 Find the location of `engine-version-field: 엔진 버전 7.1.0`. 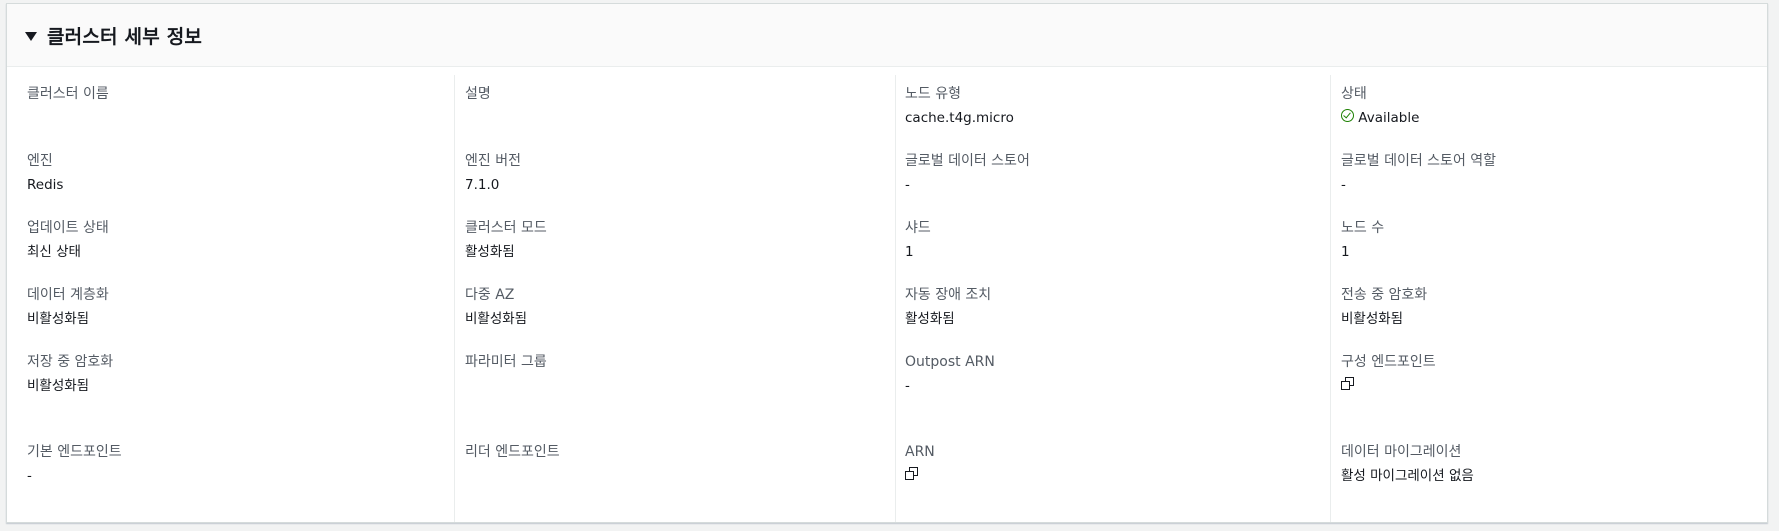

engine-version-field: 엔진 버전 7.1.0 is located at coordinates (670, 173).